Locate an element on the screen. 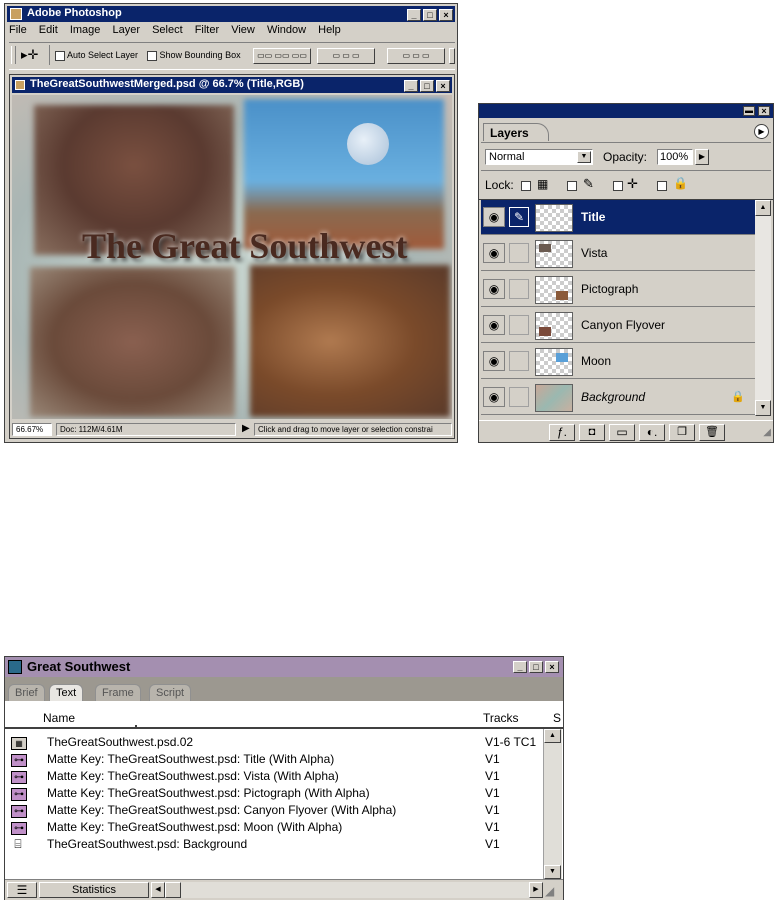  scroll-left-icon: ◀ is located at coordinates (158, 890).